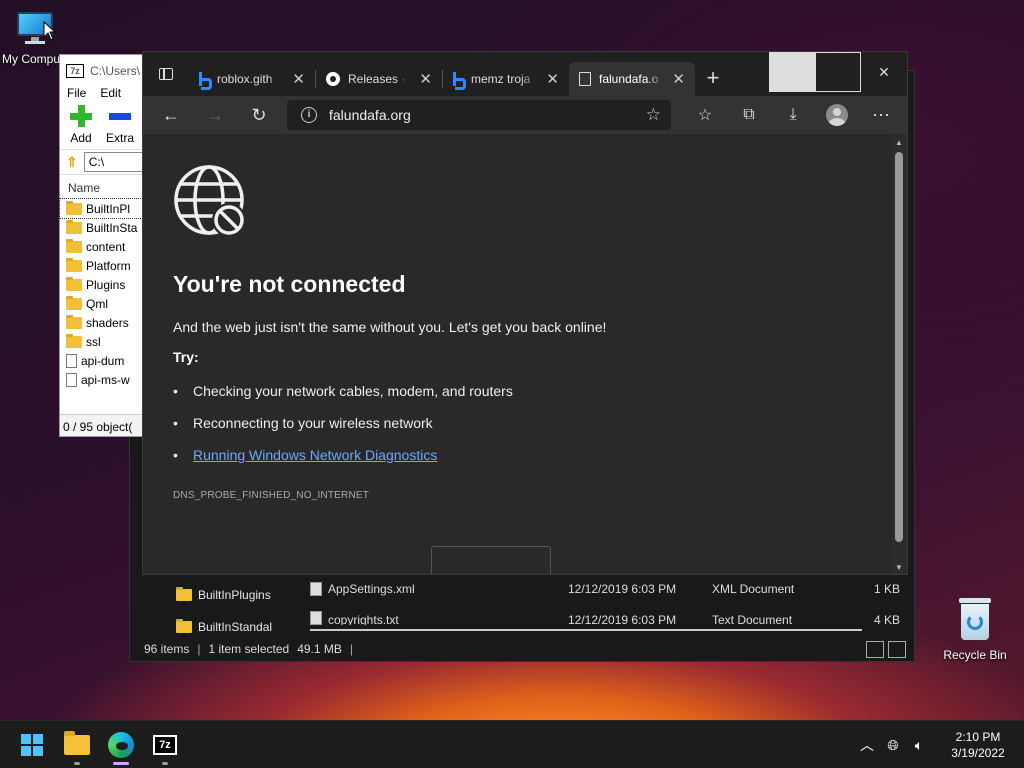  I want to click on menu-edit: Edit, so click(110, 93).